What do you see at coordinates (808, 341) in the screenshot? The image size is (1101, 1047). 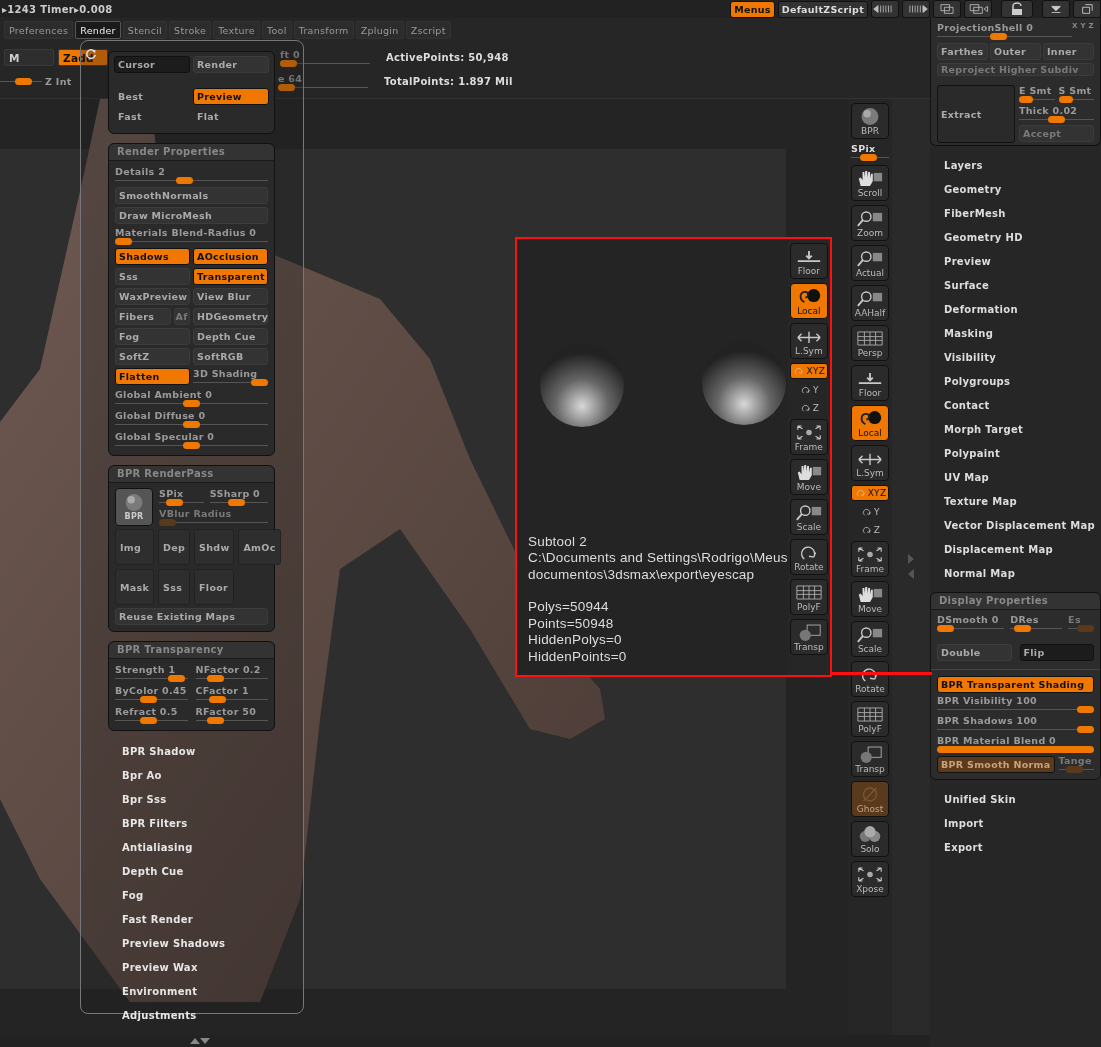 I see `shelf-button: L.Sym` at bounding box center [808, 341].